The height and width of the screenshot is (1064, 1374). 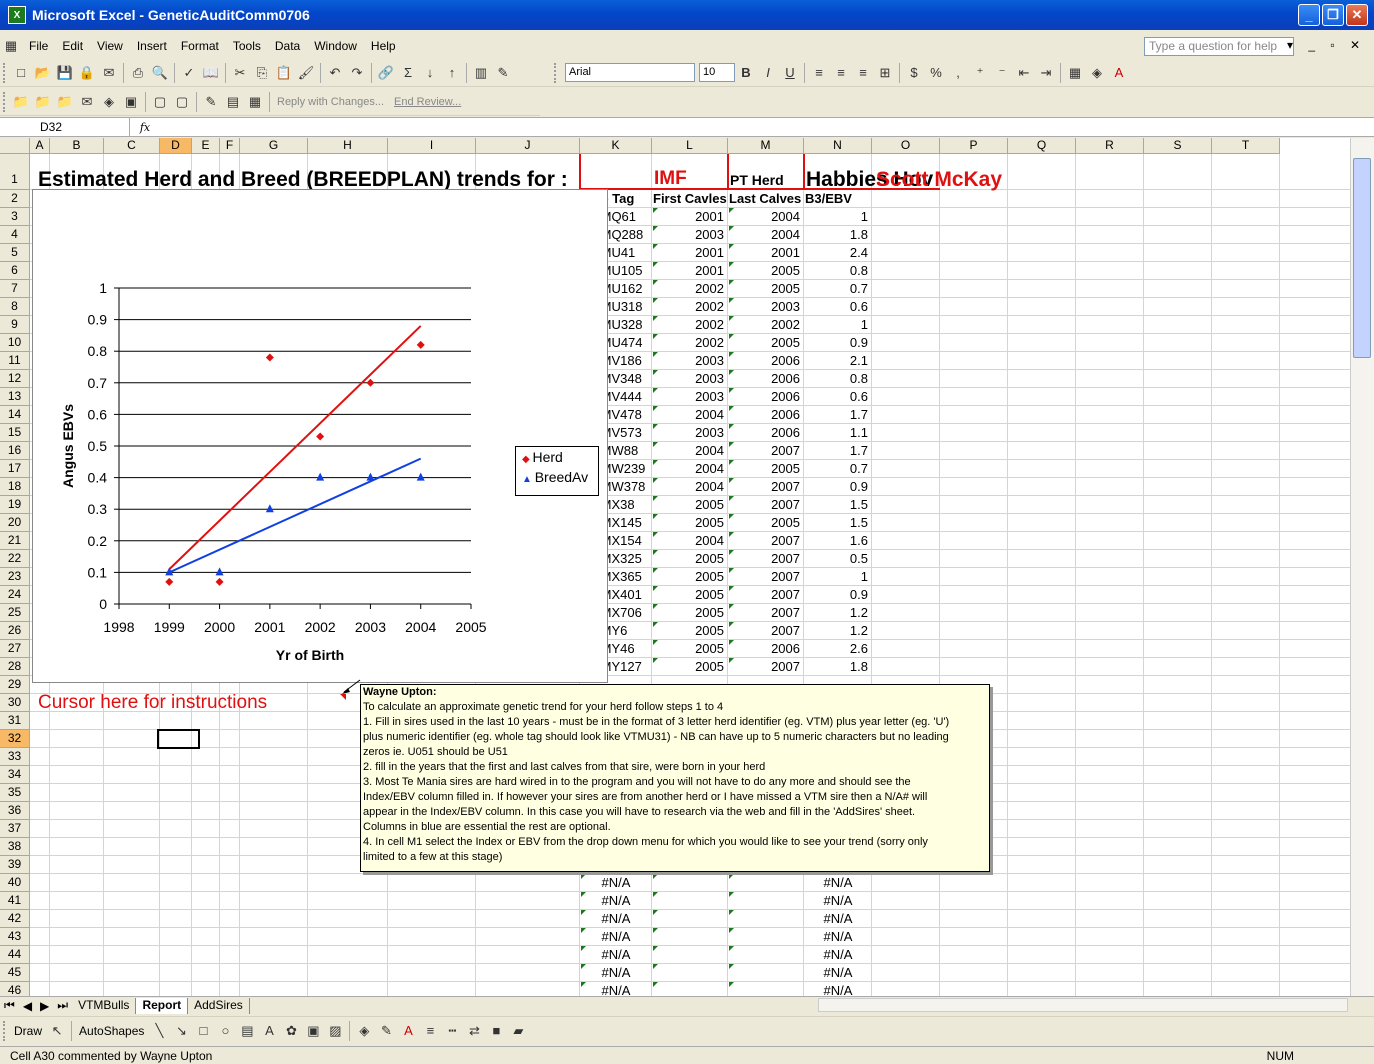 I want to click on row-header-43: 43, so click(x=15, y=937).